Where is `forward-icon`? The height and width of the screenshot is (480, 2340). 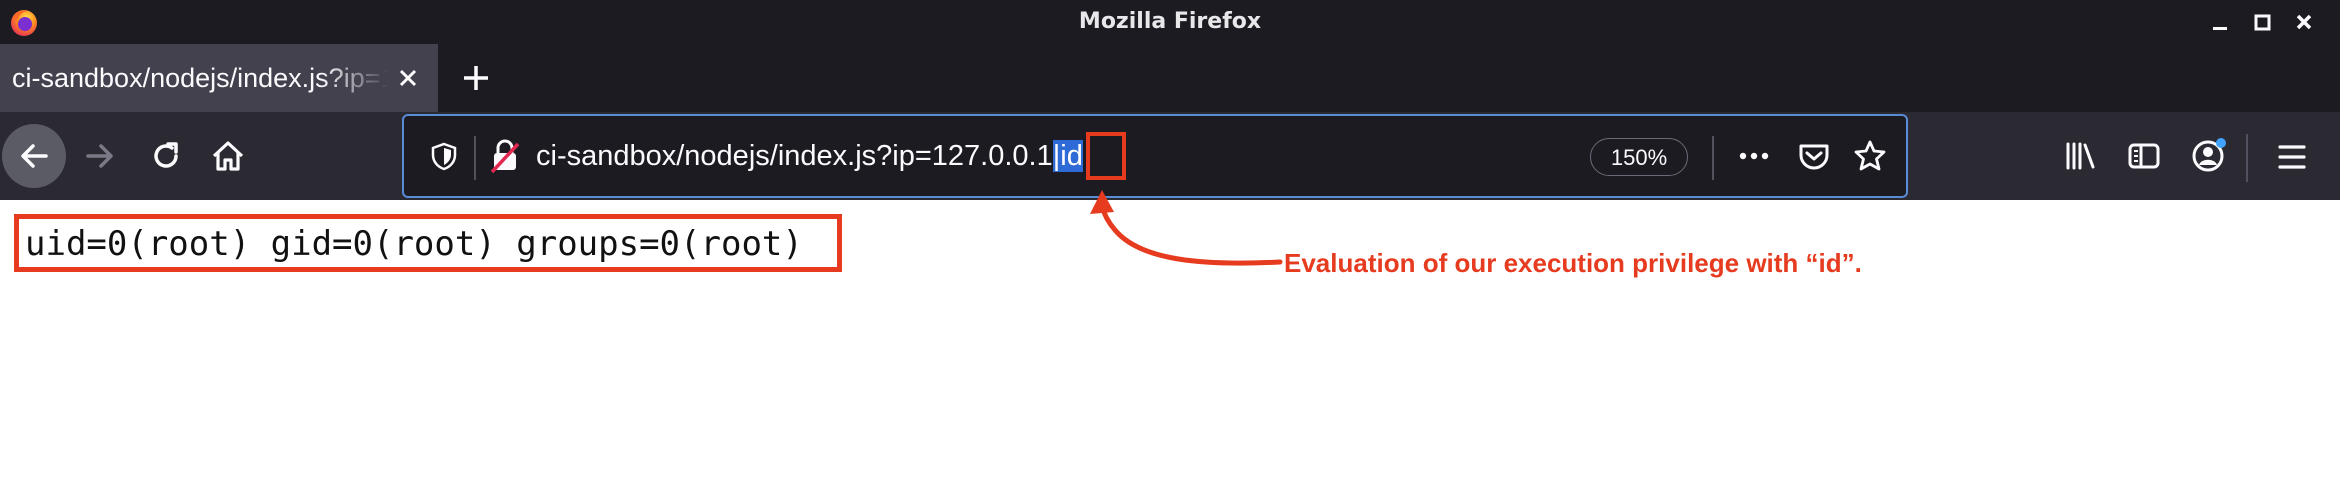
forward-icon is located at coordinates (99, 156).